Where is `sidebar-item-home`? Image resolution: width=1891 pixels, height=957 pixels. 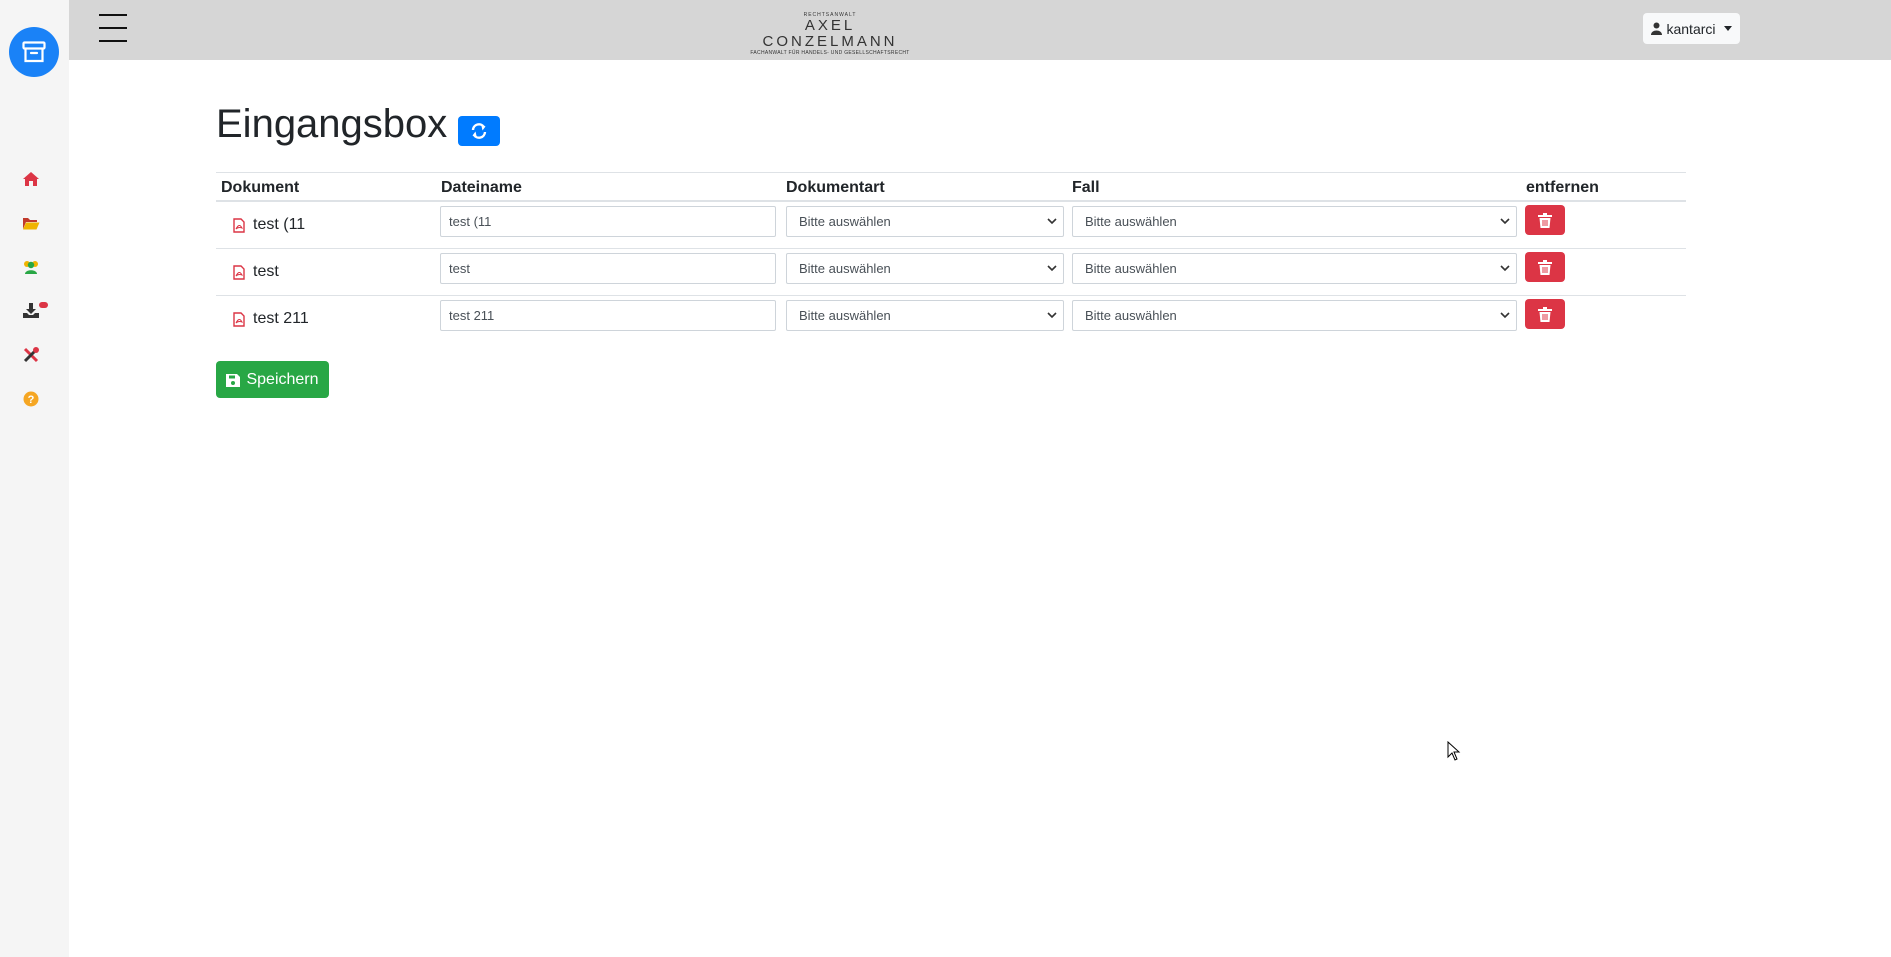 sidebar-item-home is located at coordinates (31, 179).